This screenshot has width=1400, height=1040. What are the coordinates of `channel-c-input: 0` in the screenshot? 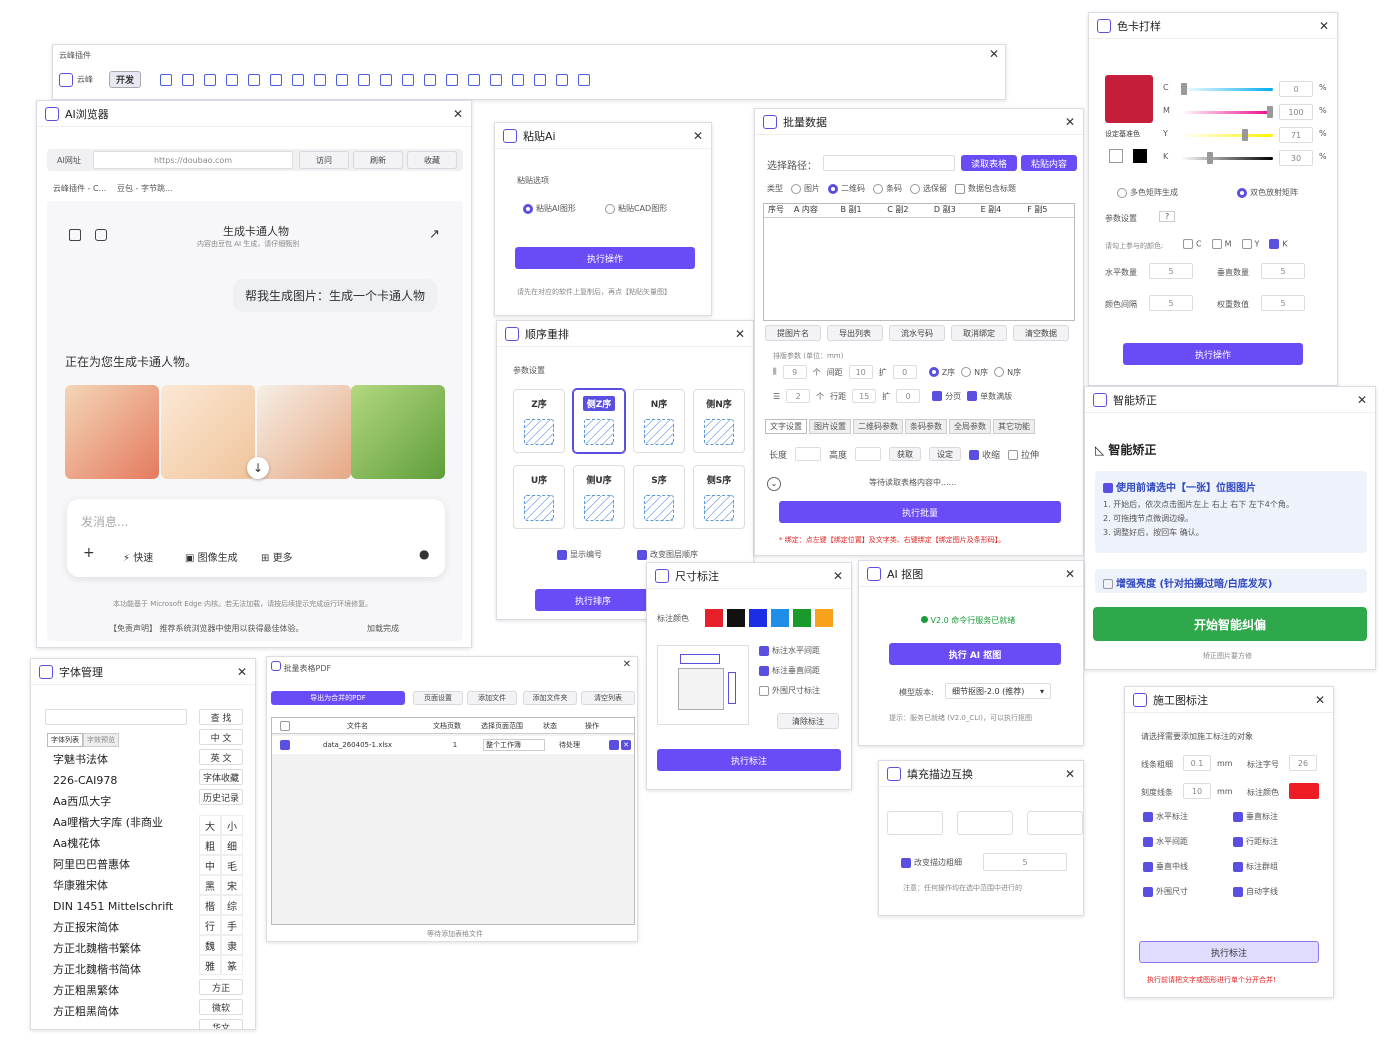 It's located at (1296, 89).